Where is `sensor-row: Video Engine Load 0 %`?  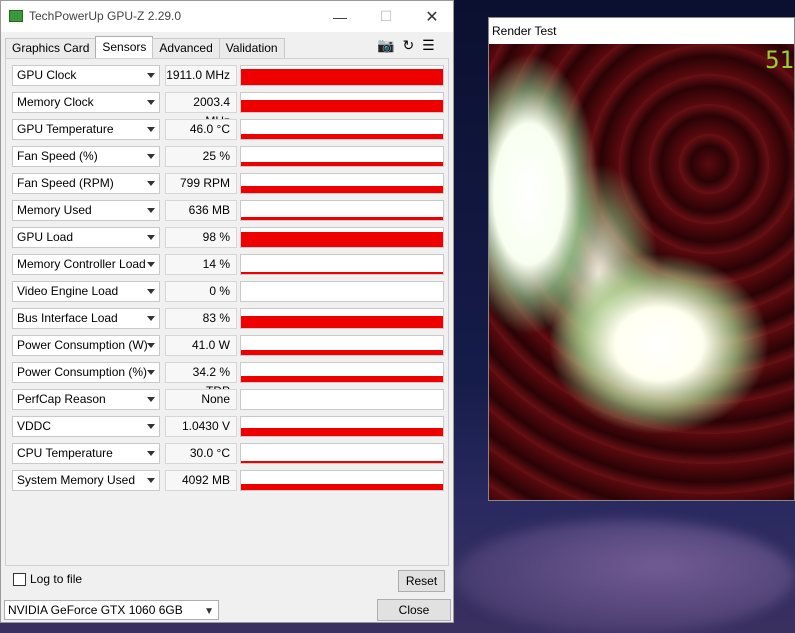 sensor-row: Video Engine Load 0 % is located at coordinates (228, 291).